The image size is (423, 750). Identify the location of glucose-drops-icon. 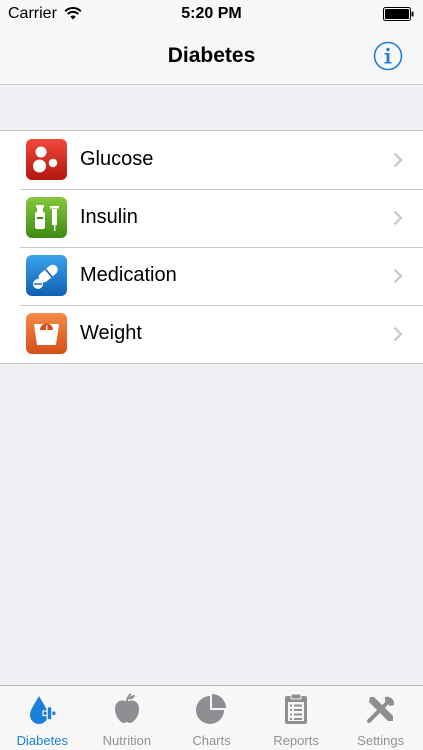
(46, 159).